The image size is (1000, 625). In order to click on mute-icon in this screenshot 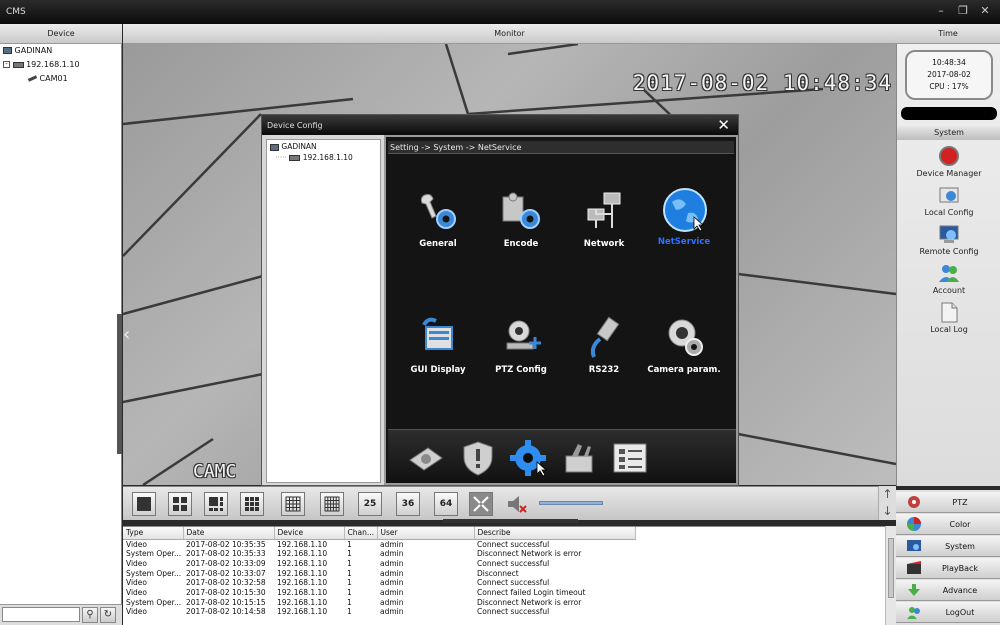, I will do `click(517, 504)`.